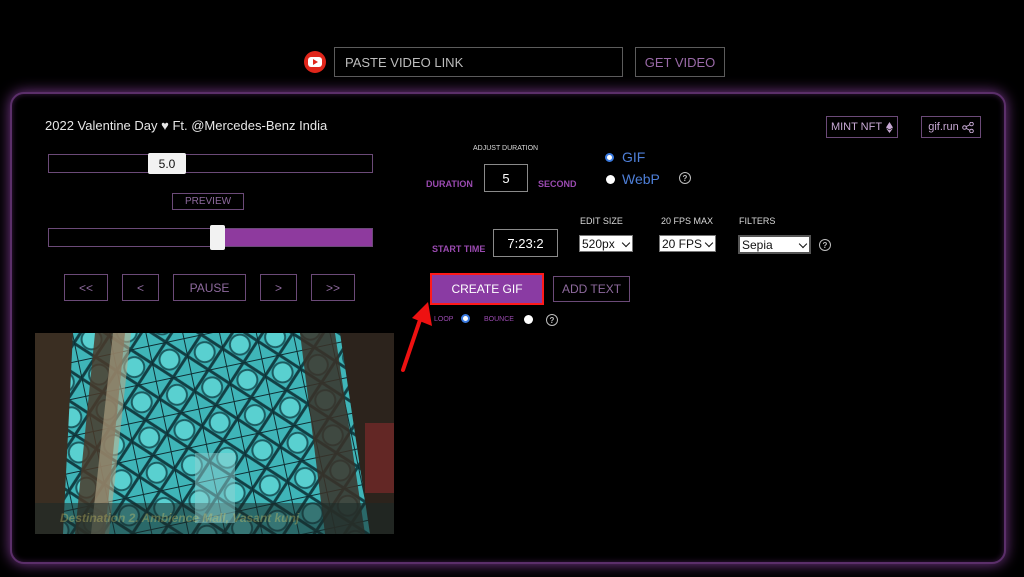  I want to click on duration-input: 5, so click(506, 178).